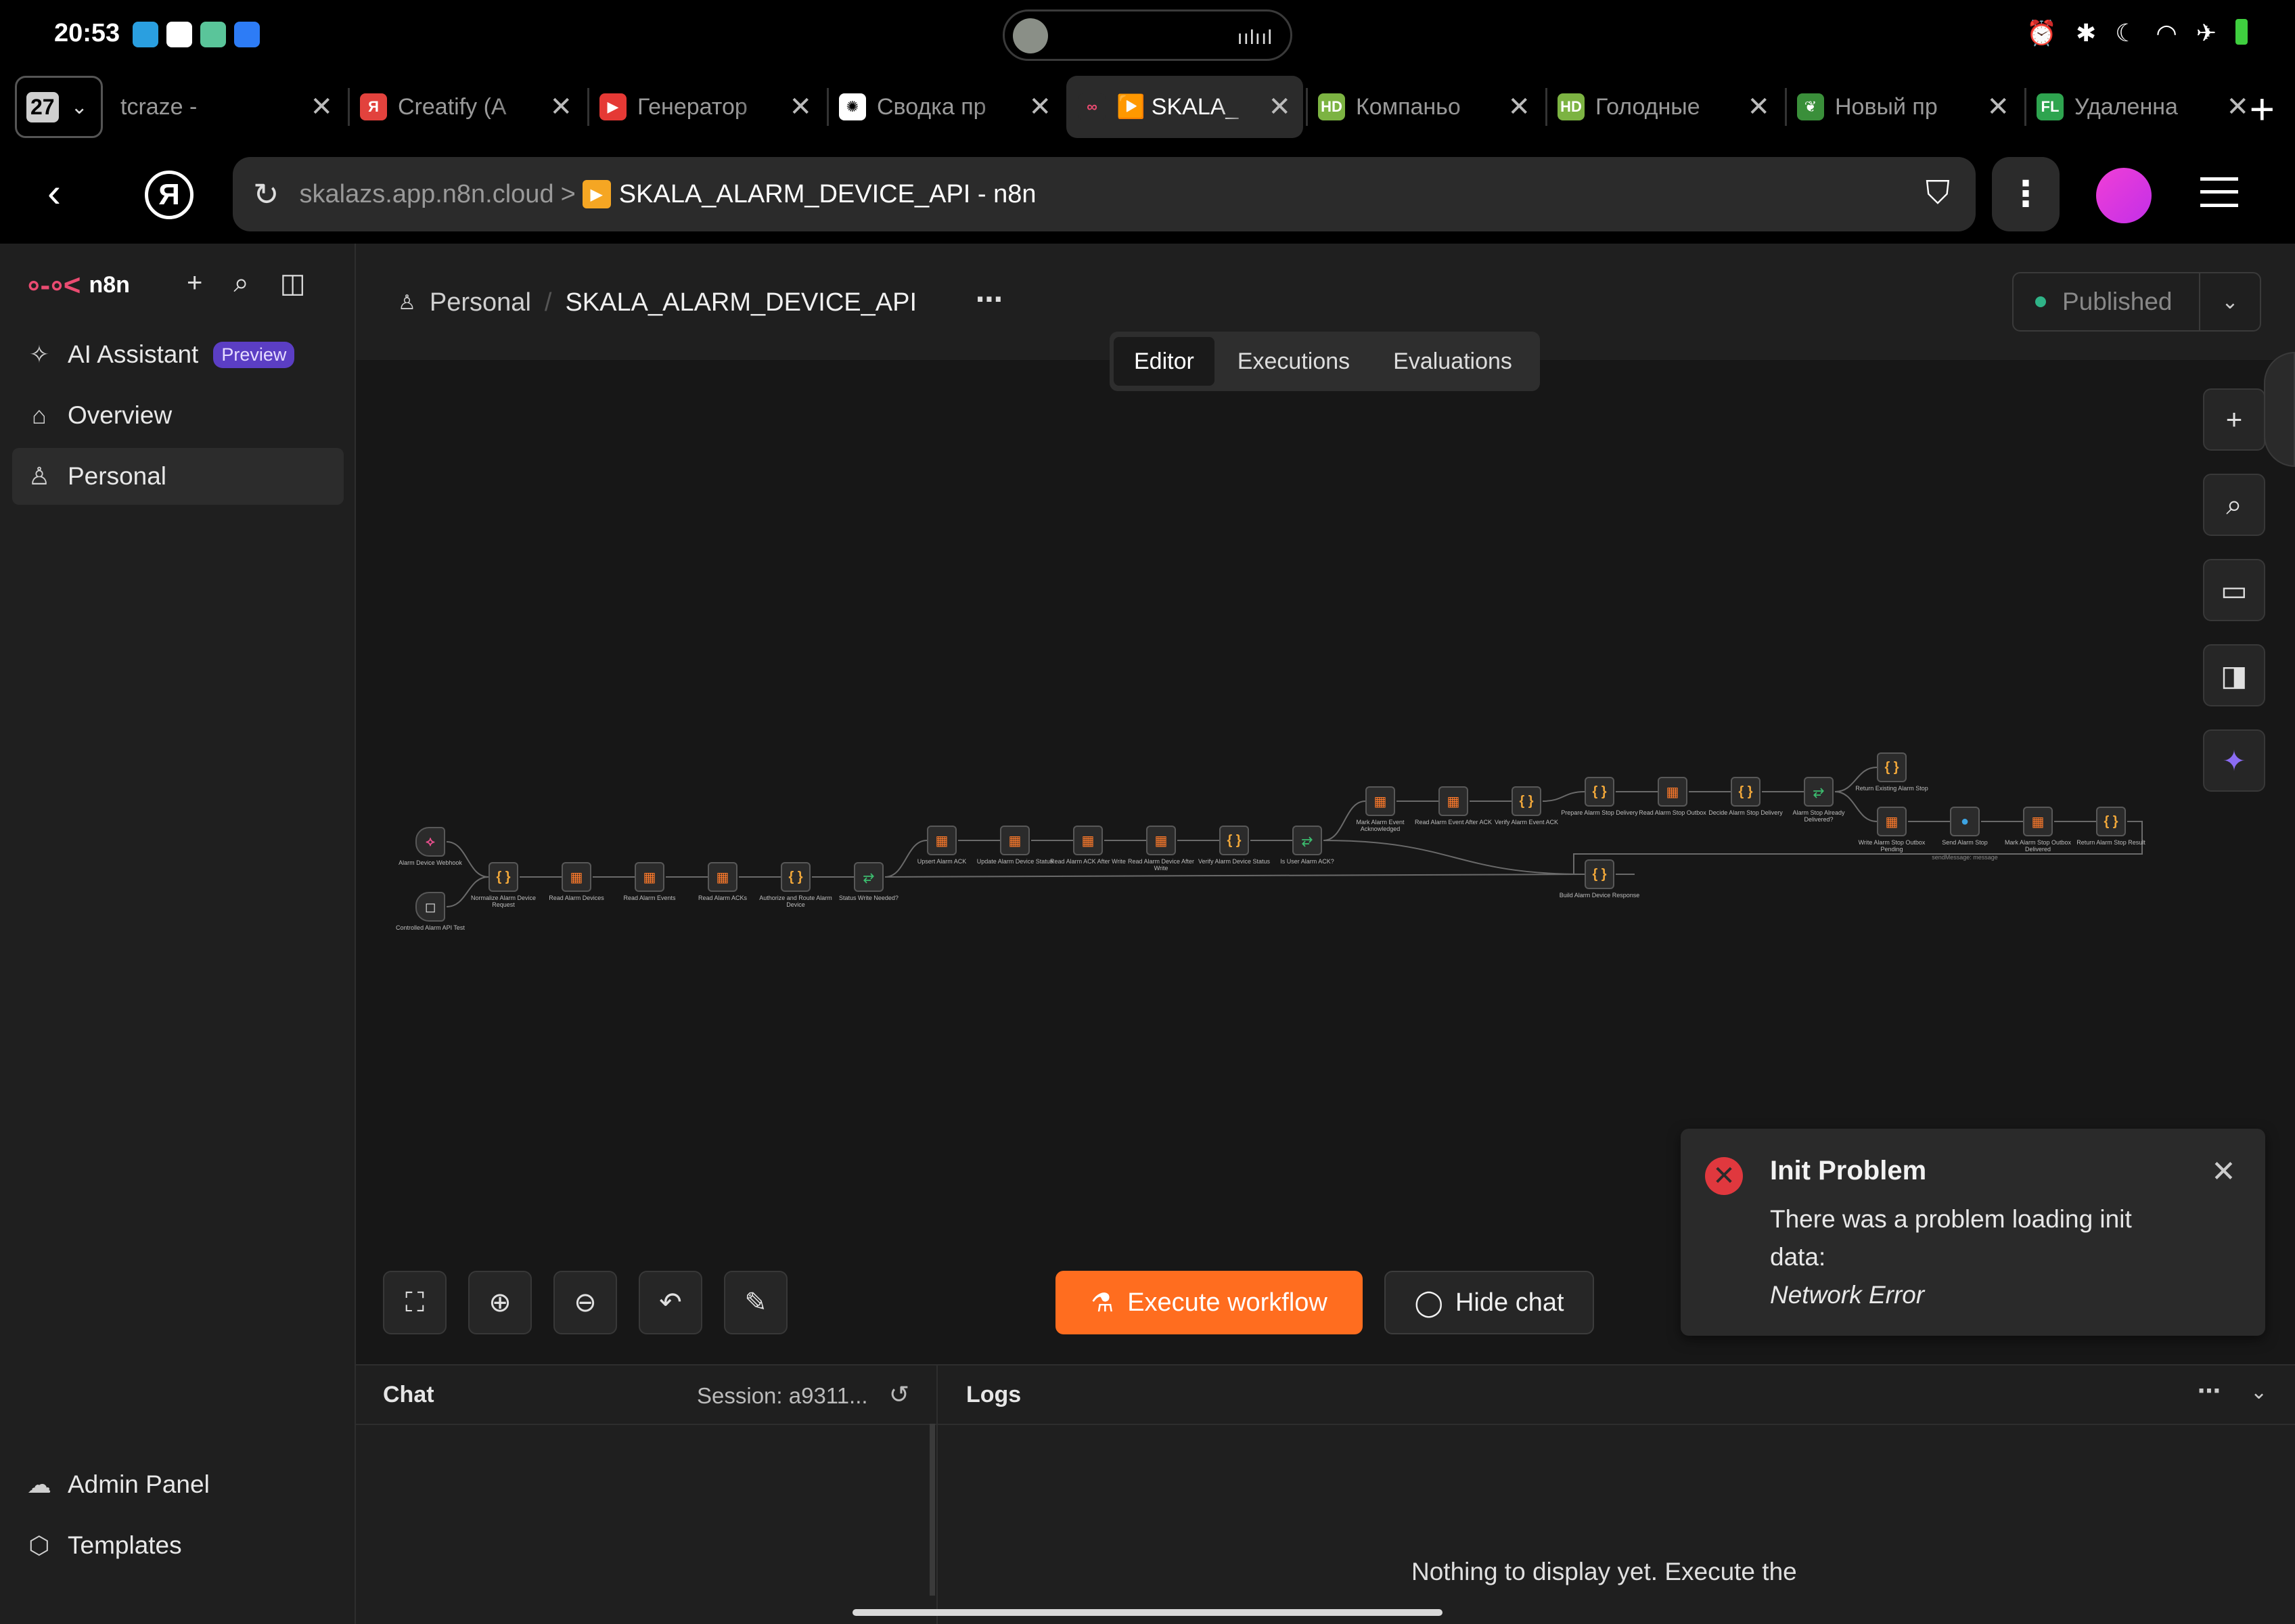 This screenshot has height=1624, width=2295. Describe the element at coordinates (1147, 1612) in the screenshot. I see `home-indicator` at that location.